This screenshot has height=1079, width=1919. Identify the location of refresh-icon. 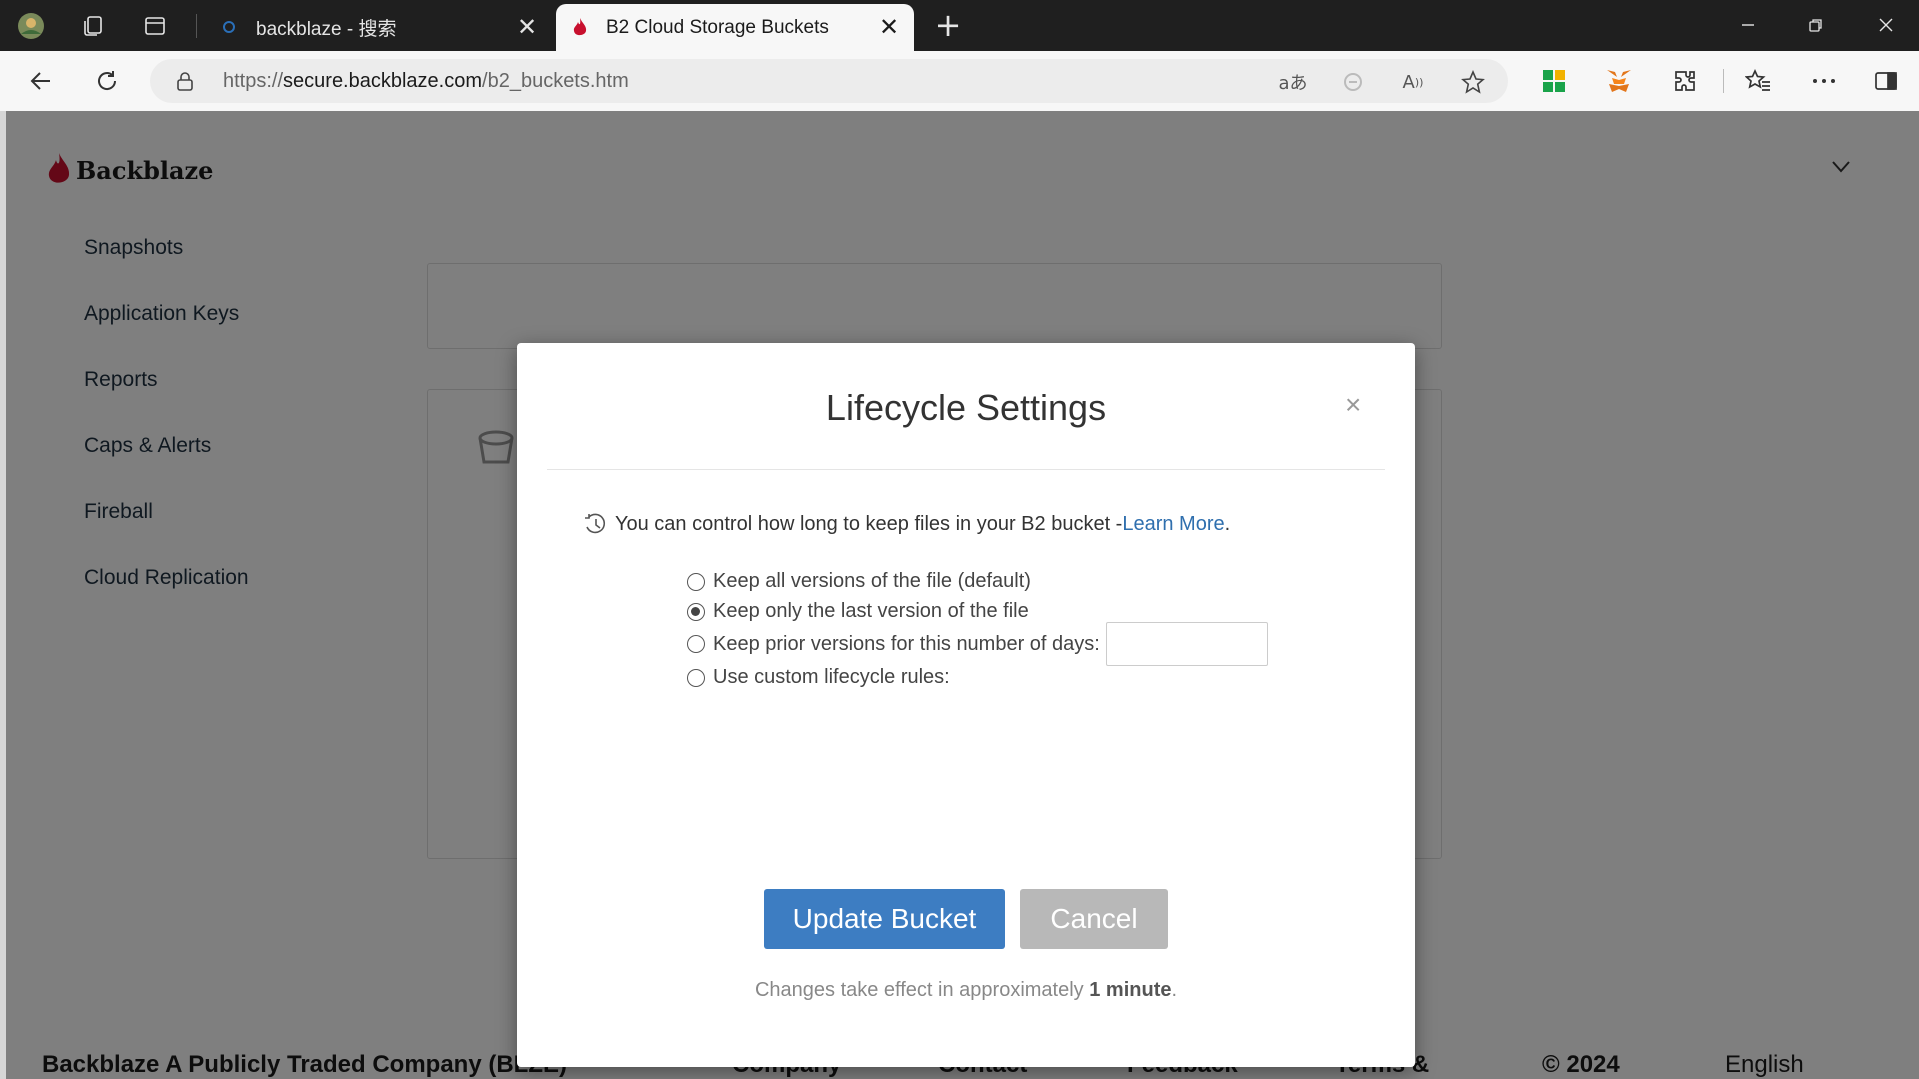
(107, 81).